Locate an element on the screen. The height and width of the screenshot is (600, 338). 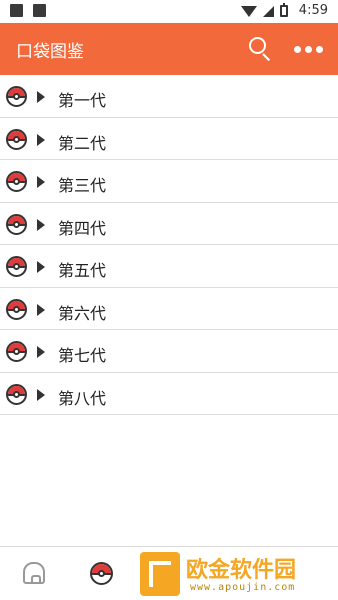
list-item-gen-2: 第二代 is located at coordinates (169, 139).